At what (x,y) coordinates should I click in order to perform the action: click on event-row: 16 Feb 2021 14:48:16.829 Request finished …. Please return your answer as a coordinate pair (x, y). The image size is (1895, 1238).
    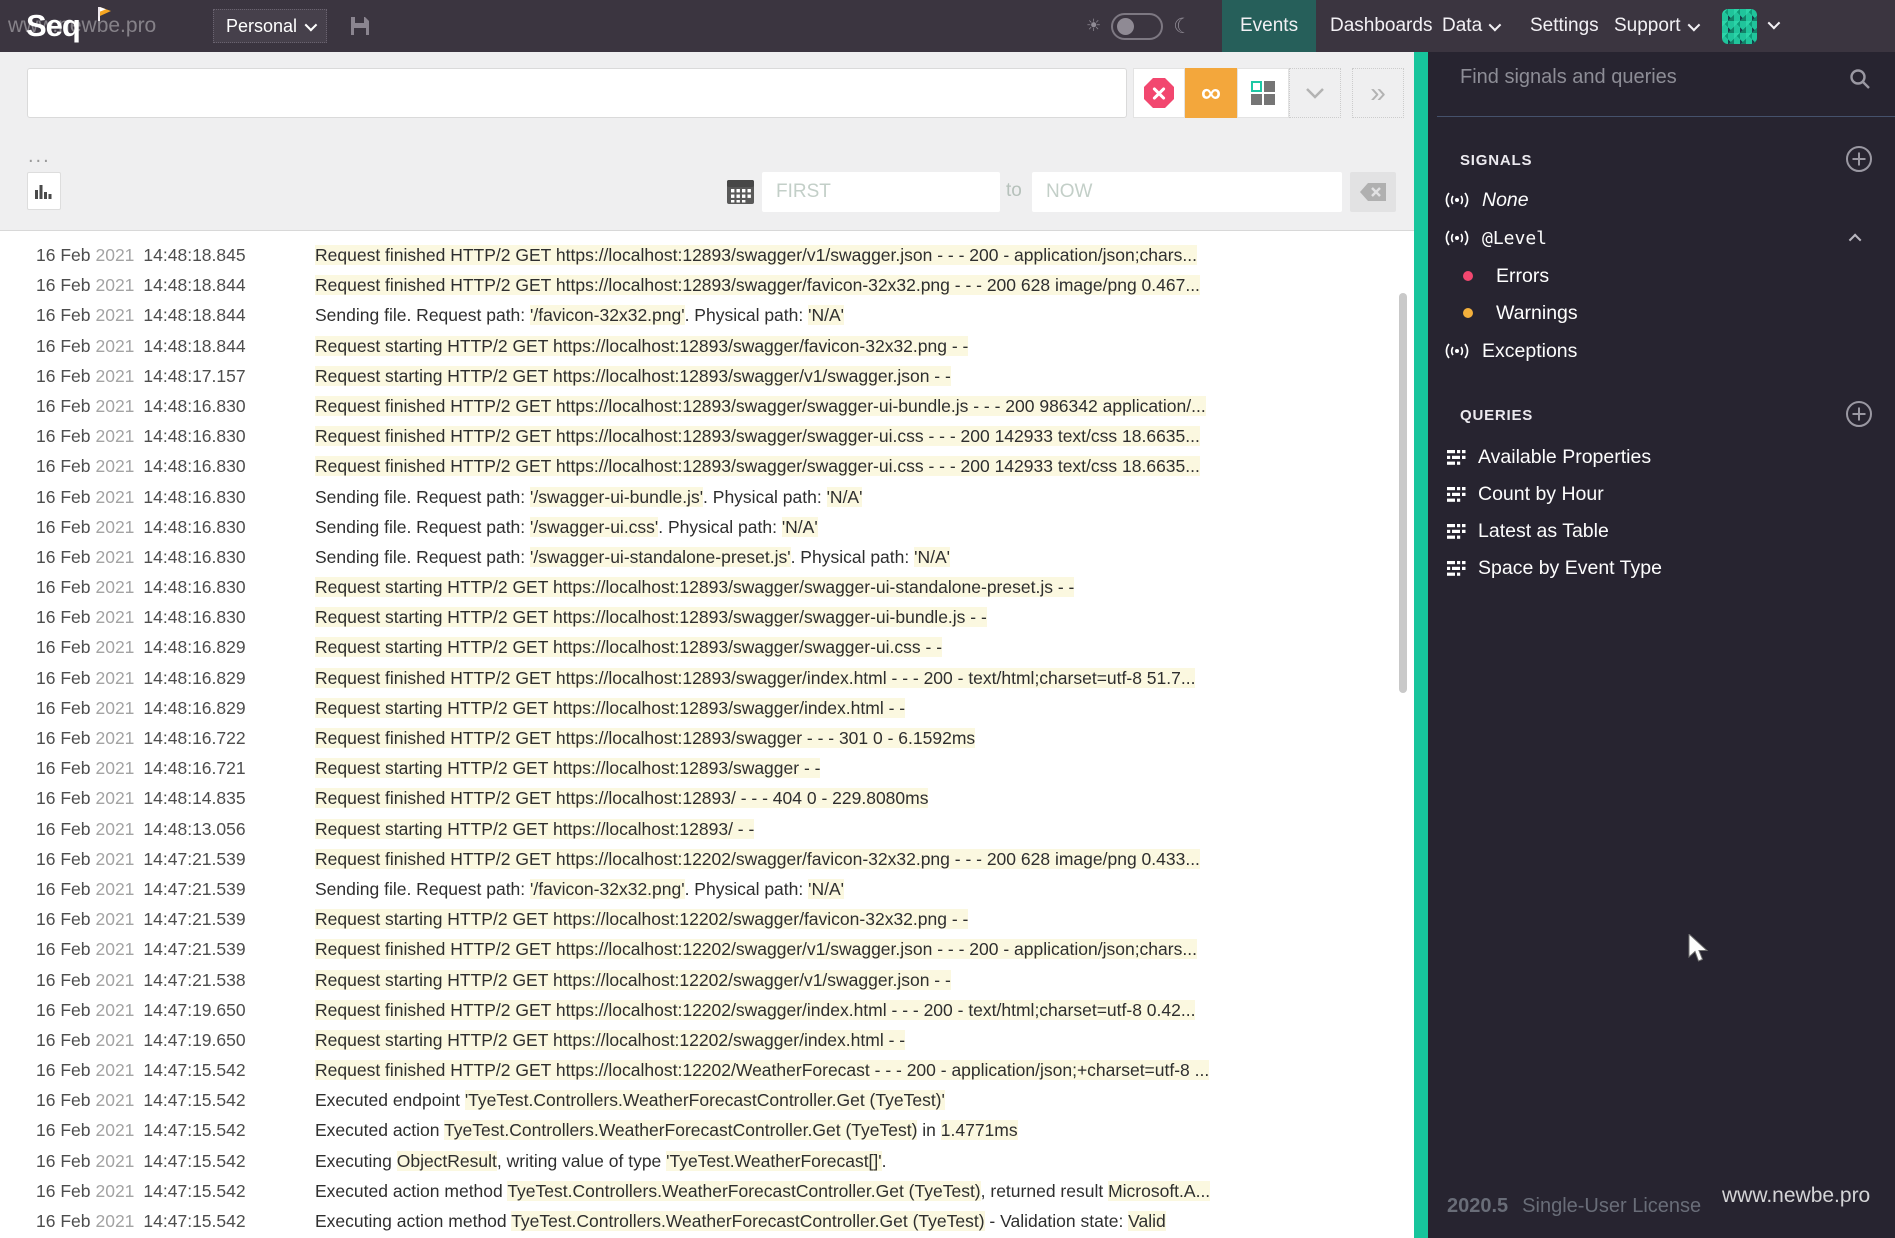
    Looking at the image, I should click on (725, 678).